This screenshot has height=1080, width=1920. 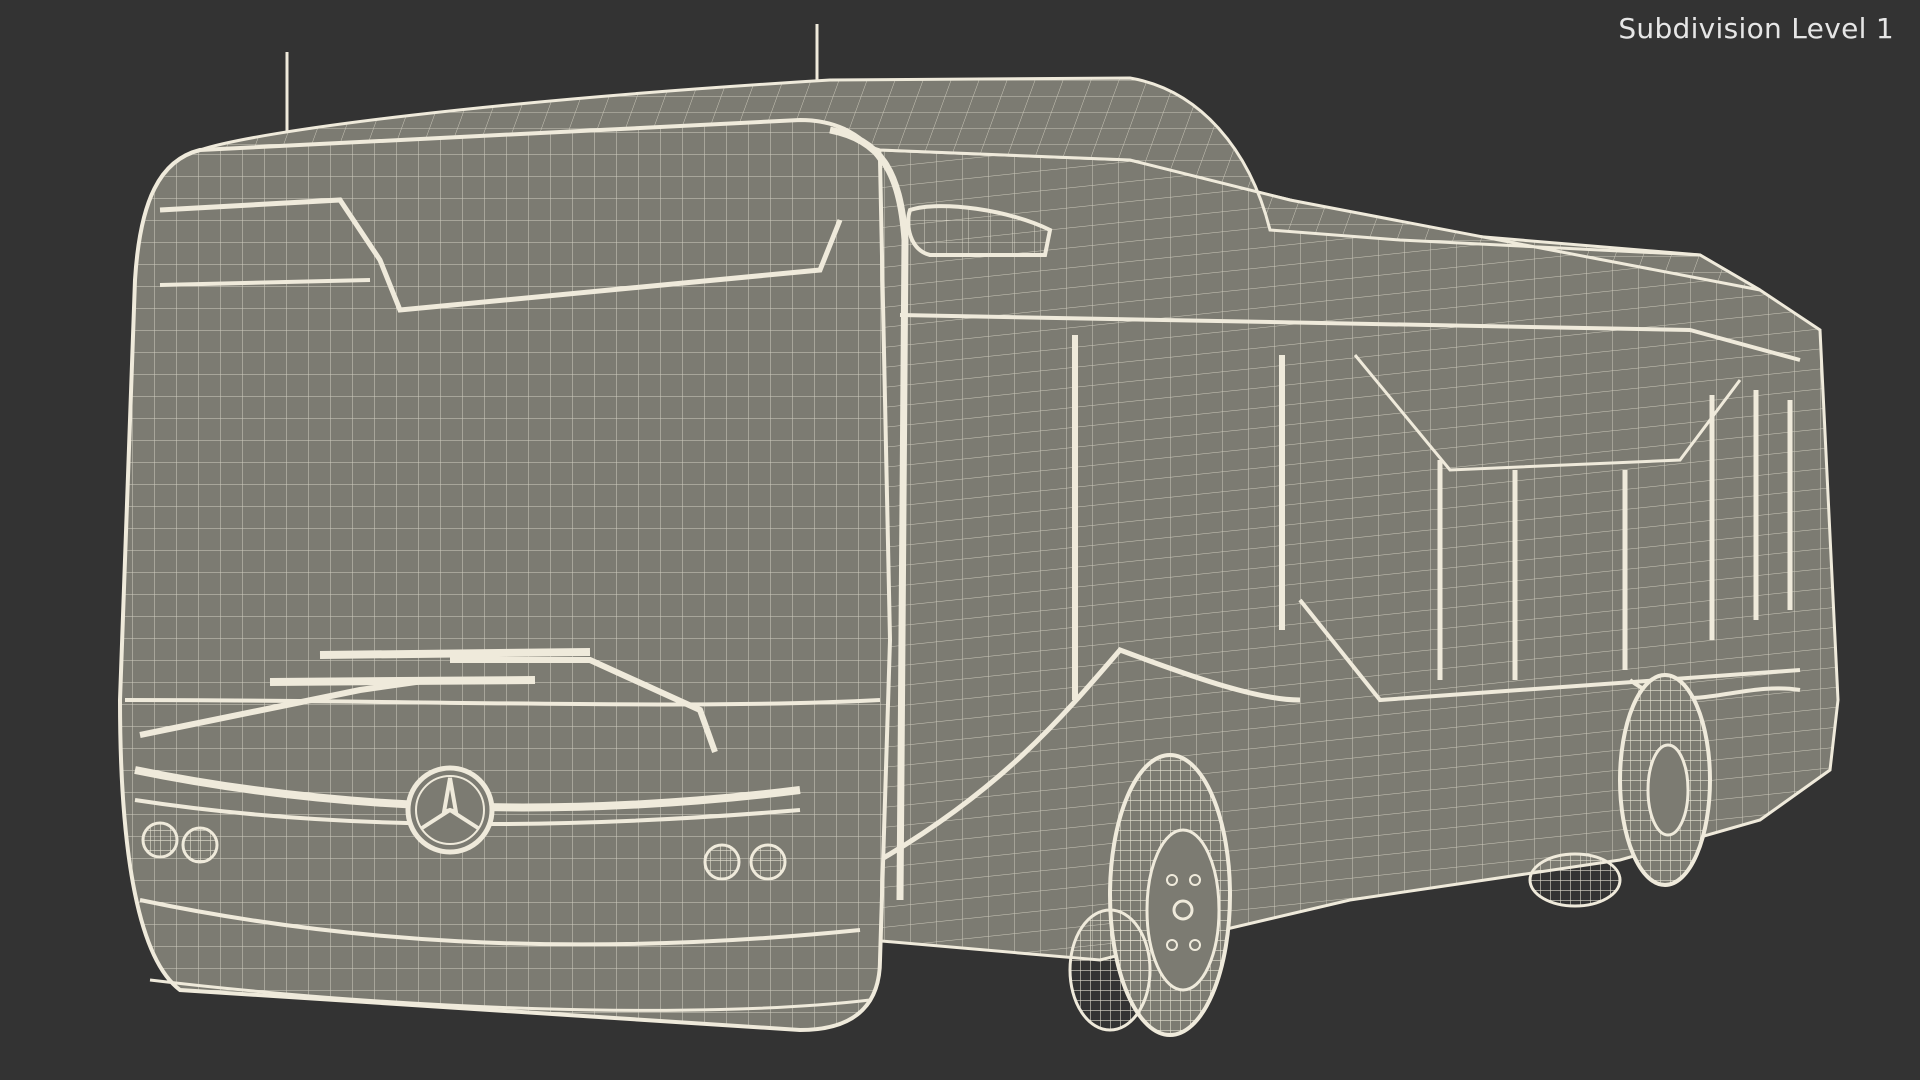 I want to click on subdivision-level-label: Subdivision Level 1, so click(x=1756, y=28).